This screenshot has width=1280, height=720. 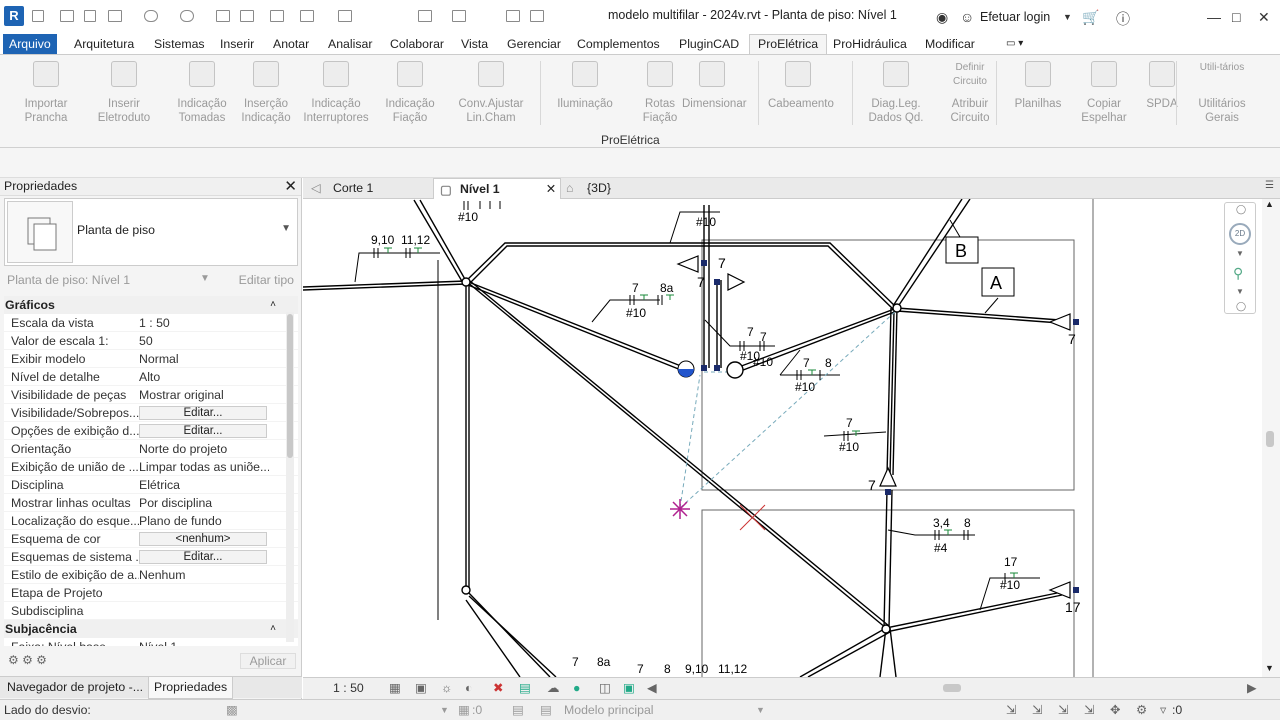 I want to click on property-row: Exibir modelo Normal, so click(x=151, y=359).